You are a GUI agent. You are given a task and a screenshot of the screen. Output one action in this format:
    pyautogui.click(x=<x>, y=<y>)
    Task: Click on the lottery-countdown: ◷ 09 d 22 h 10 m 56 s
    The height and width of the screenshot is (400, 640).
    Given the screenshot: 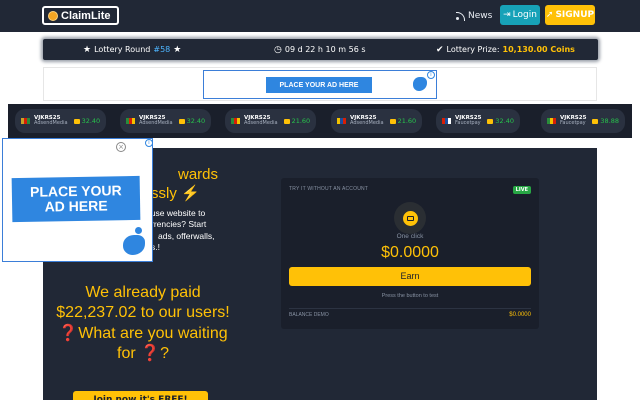 What is the action you would take?
    pyautogui.click(x=320, y=50)
    